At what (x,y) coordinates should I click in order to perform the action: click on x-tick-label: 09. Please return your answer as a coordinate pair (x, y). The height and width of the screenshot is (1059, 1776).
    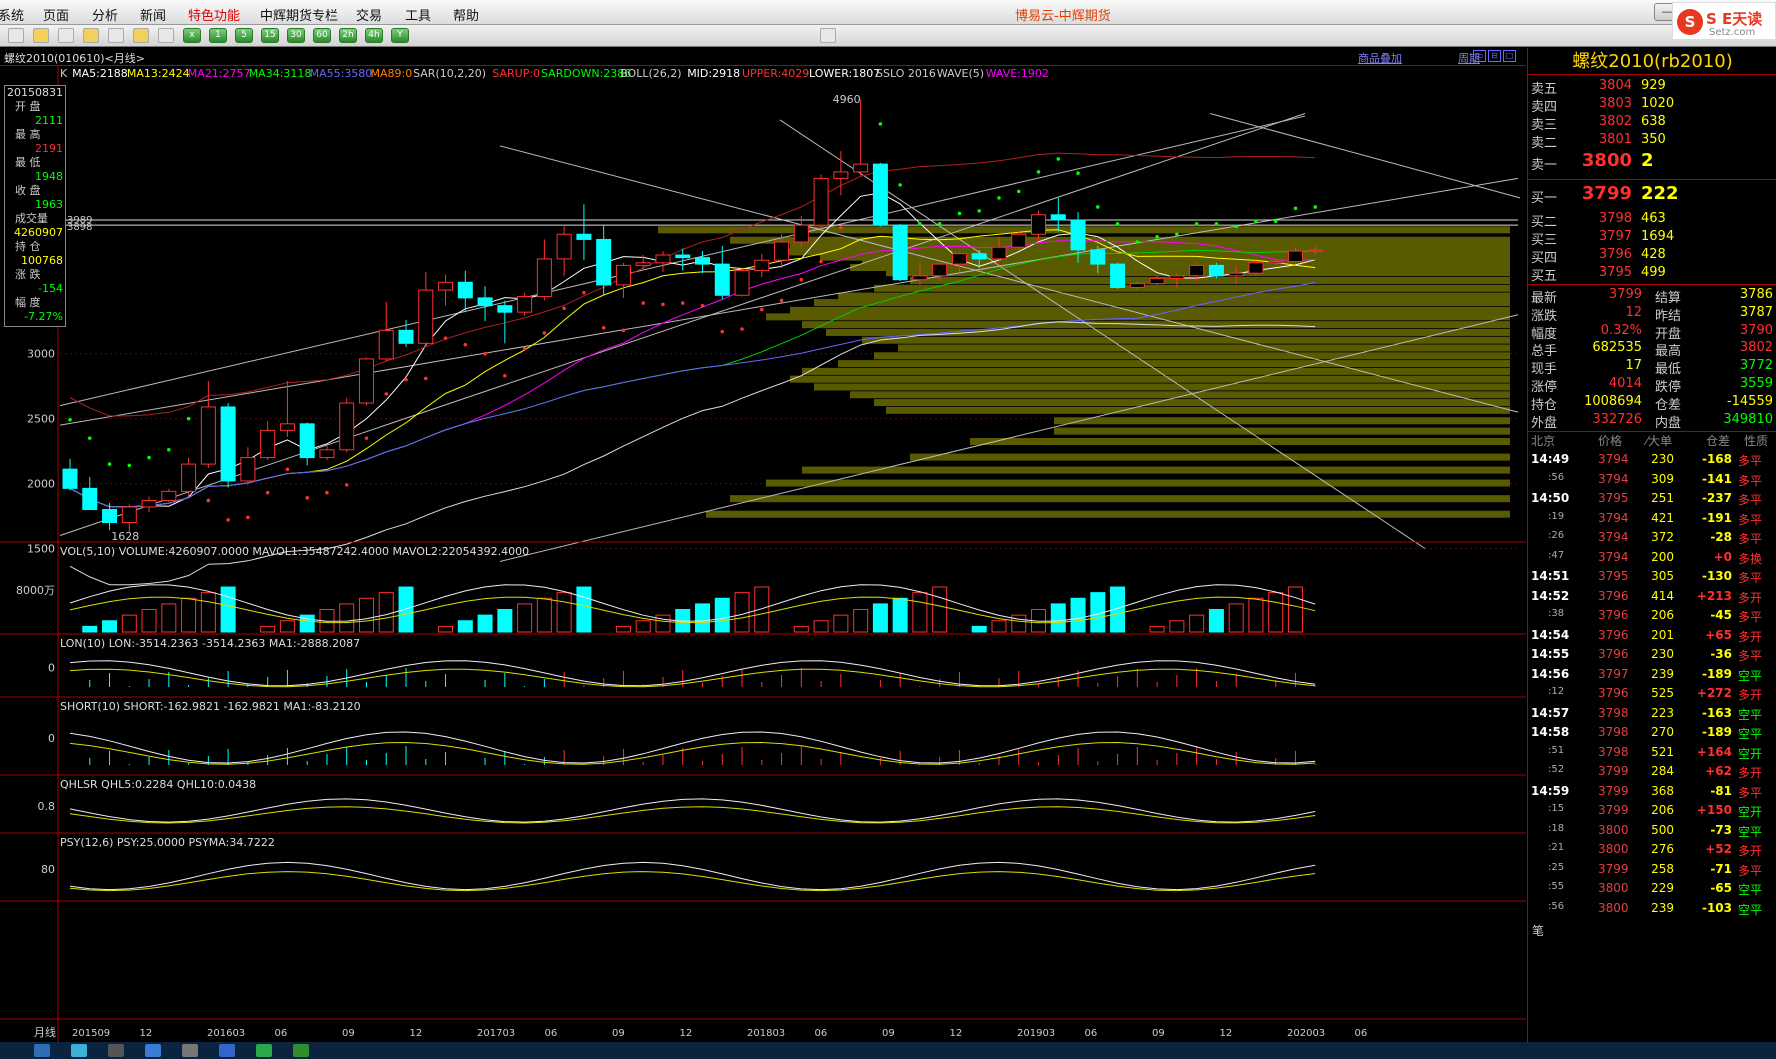
    Looking at the image, I should click on (618, 1033).